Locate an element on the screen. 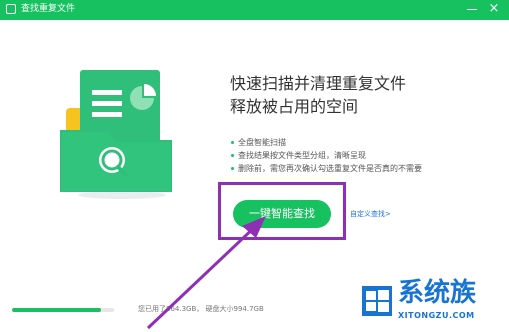 The image size is (509, 332). watermark: 系统族 XITONGZU.COM is located at coordinates (433, 302).